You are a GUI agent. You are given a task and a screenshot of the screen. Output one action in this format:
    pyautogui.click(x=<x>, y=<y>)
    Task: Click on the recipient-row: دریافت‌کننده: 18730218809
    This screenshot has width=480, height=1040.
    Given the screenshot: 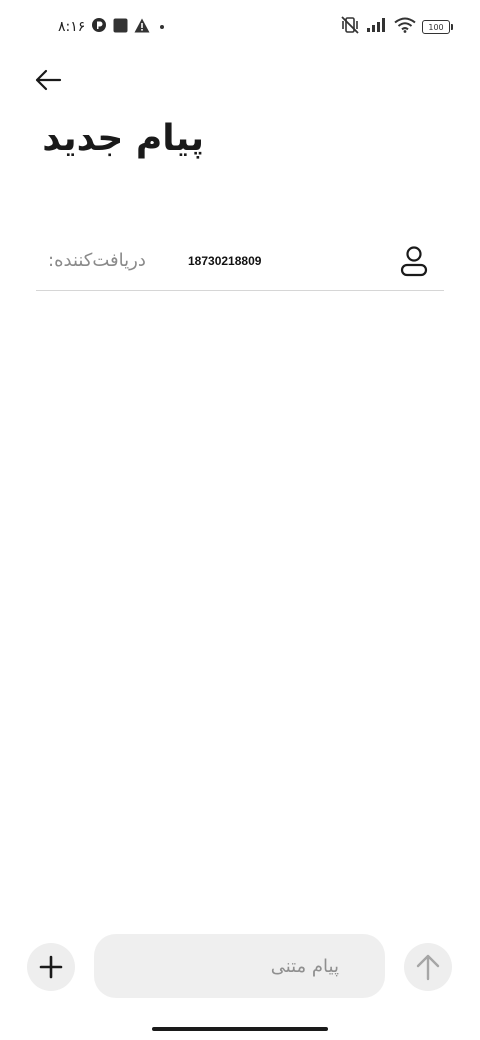 What is the action you would take?
    pyautogui.click(x=240, y=264)
    